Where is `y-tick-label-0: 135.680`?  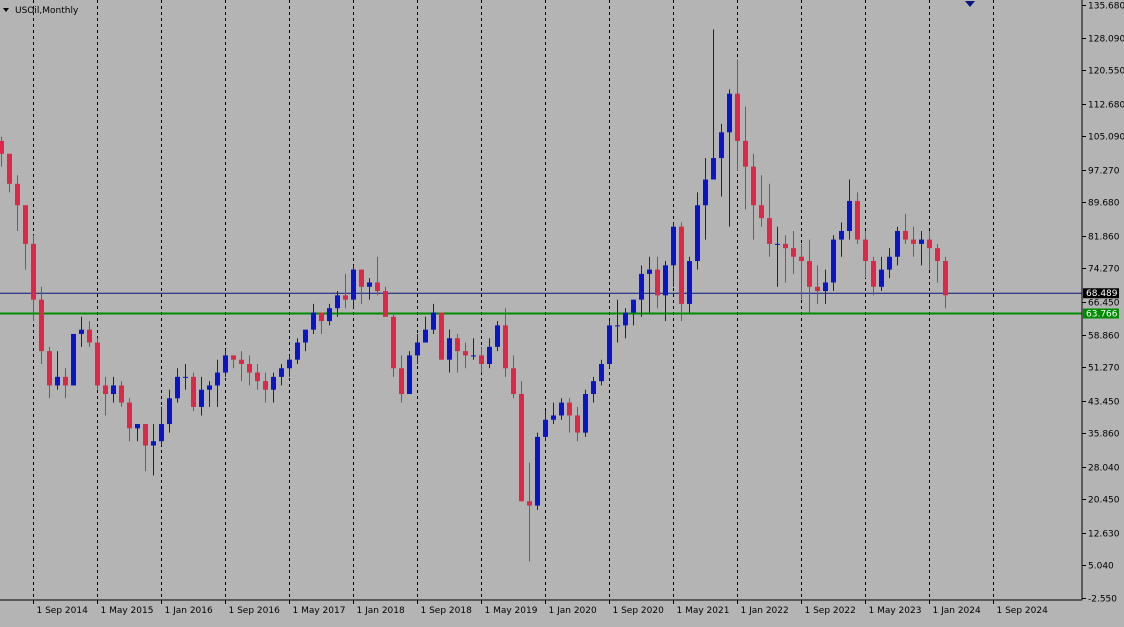
y-tick-label-0: 135.680 is located at coordinates (1106, 7).